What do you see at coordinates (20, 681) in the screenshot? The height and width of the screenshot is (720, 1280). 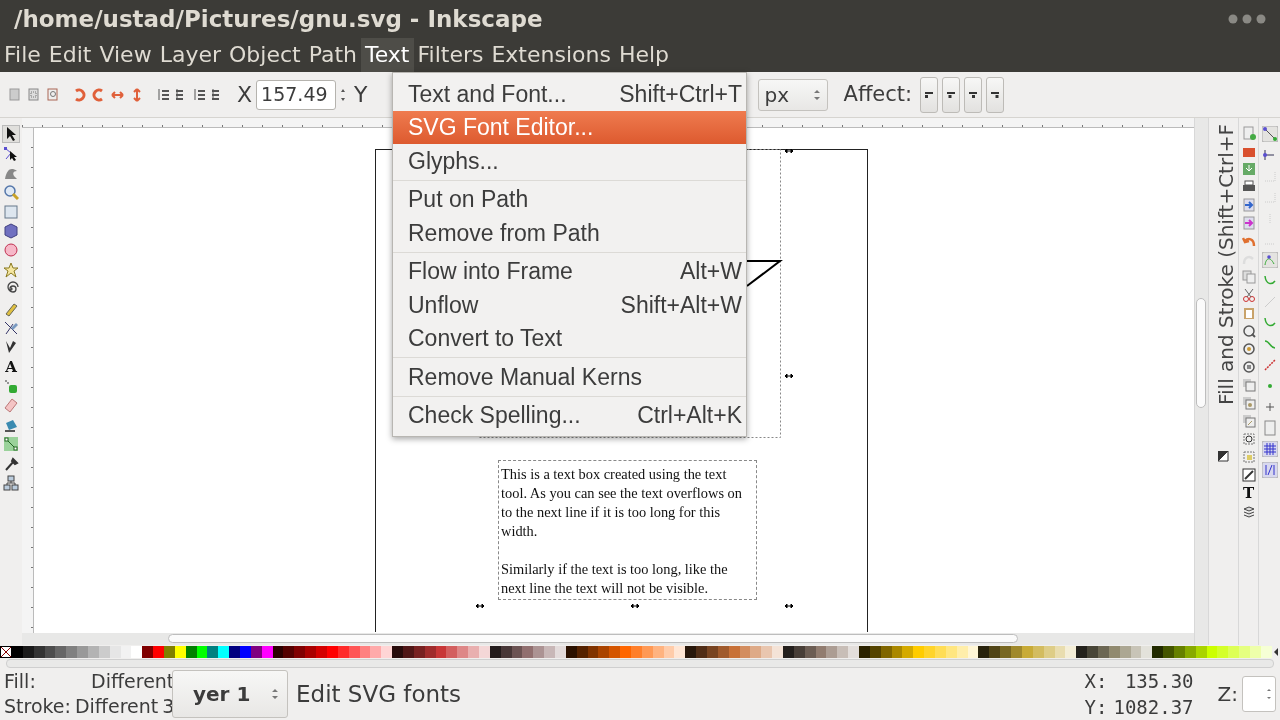 I see `fill-label: Fill:` at bounding box center [20, 681].